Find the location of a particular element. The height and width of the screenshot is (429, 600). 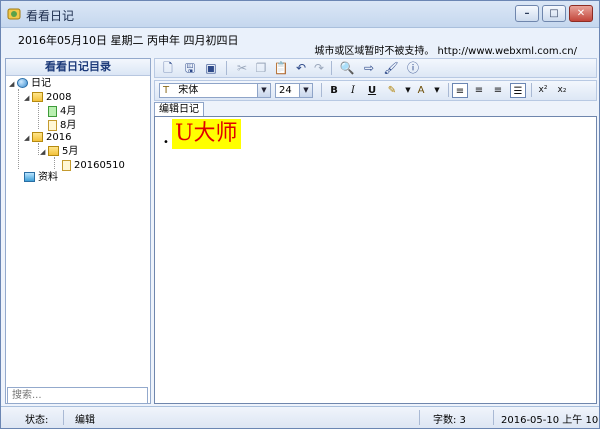

date-display: 2016年05月10日 星期二 丙申年 四月初四日 is located at coordinates (128, 40).